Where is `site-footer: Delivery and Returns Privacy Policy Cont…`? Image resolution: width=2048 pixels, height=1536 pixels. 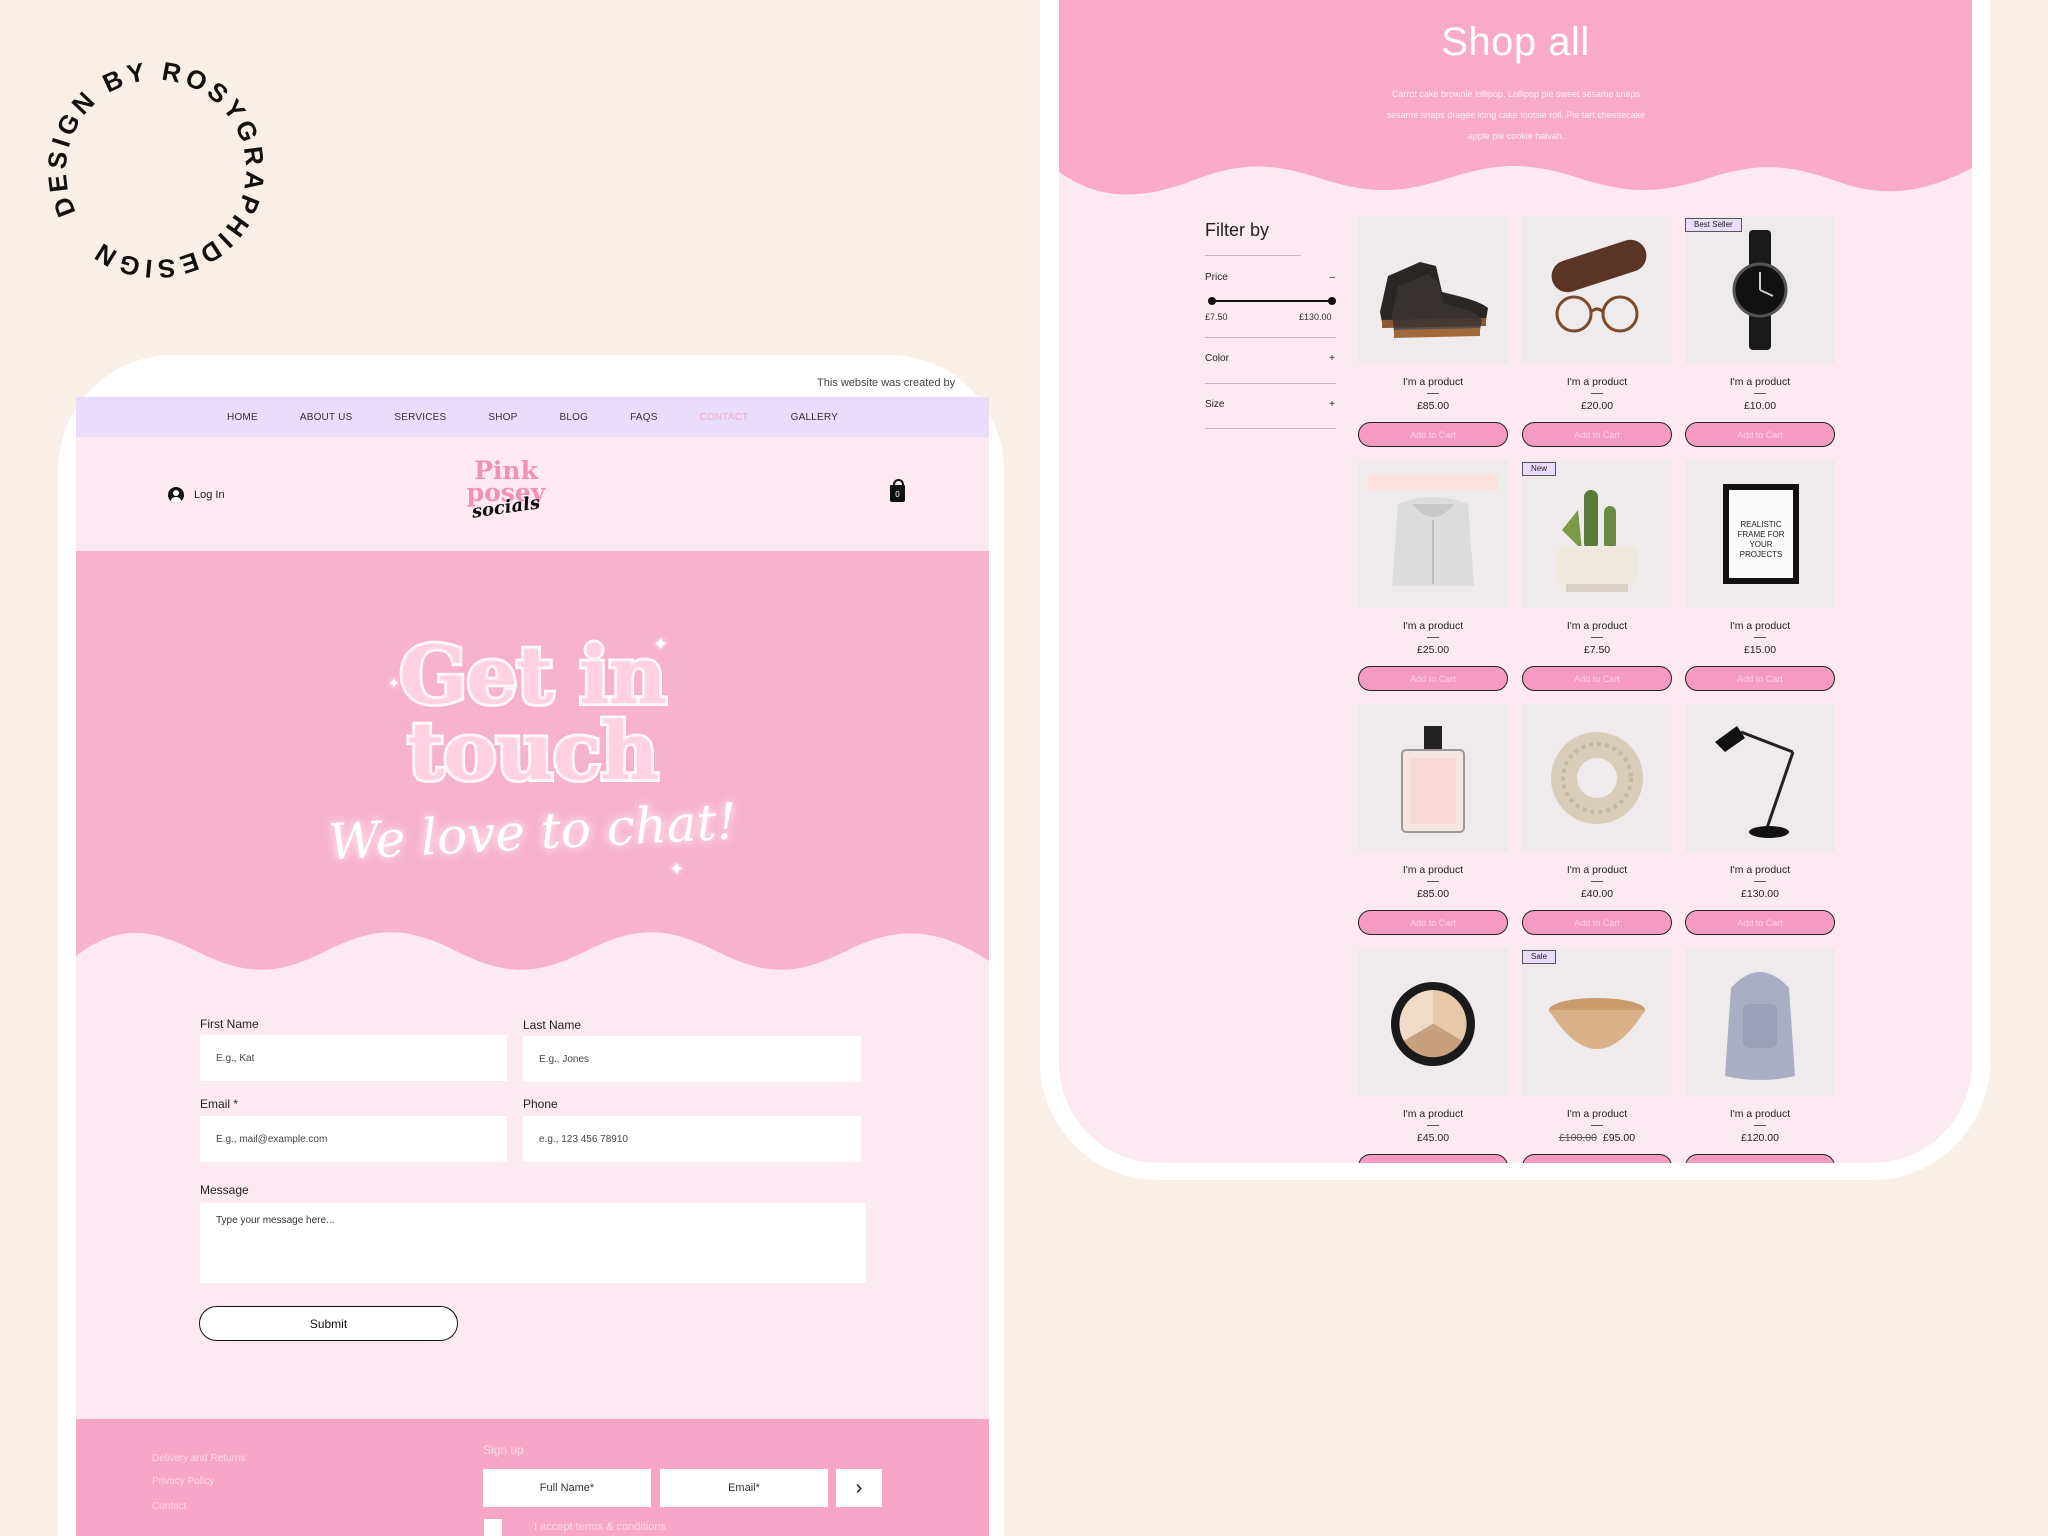
site-footer: Delivery and Returns Privacy Policy Cont… is located at coordinates (532, 1477).